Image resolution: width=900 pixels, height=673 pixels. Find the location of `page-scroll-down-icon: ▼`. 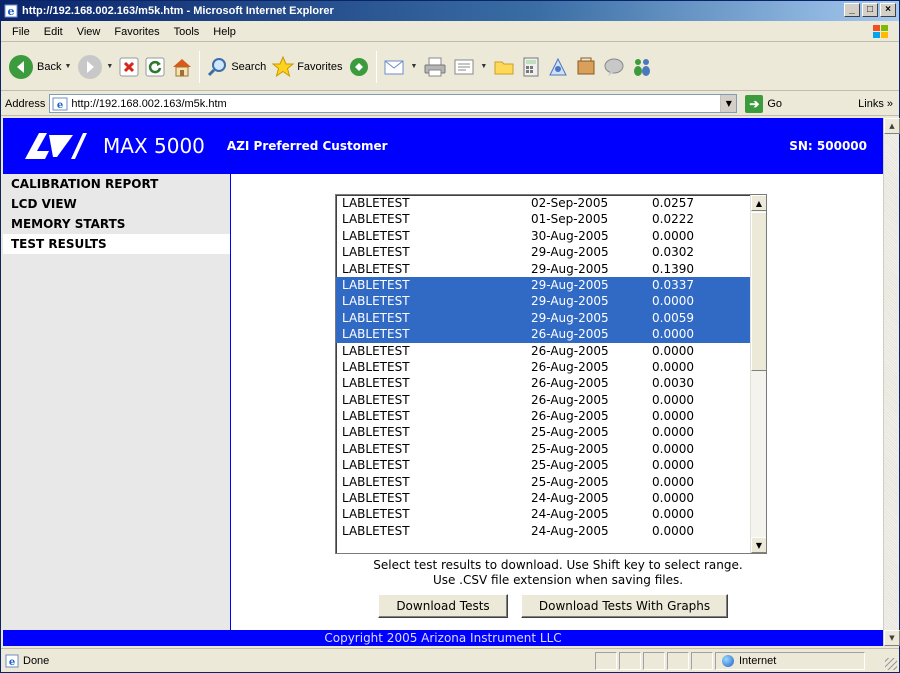

page-scroll-down-icon: ▼ is located at coordinates (892, 638).